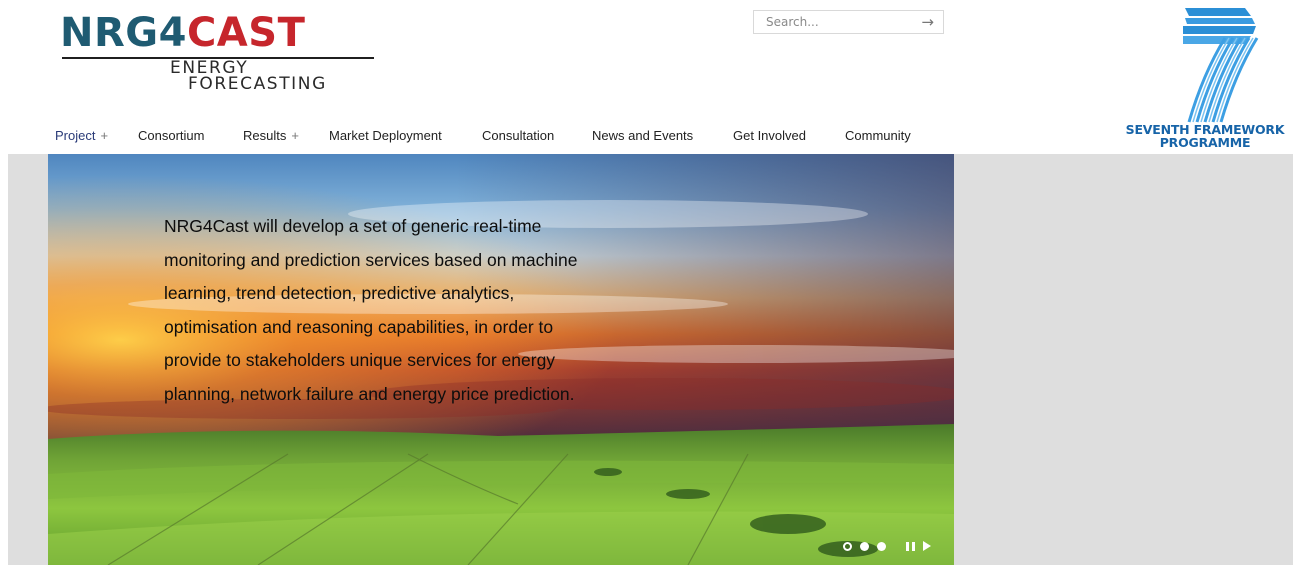 This screenshot has height=565, width=1293. I want to click on nav-item-project: Project +, so click(81, 135).